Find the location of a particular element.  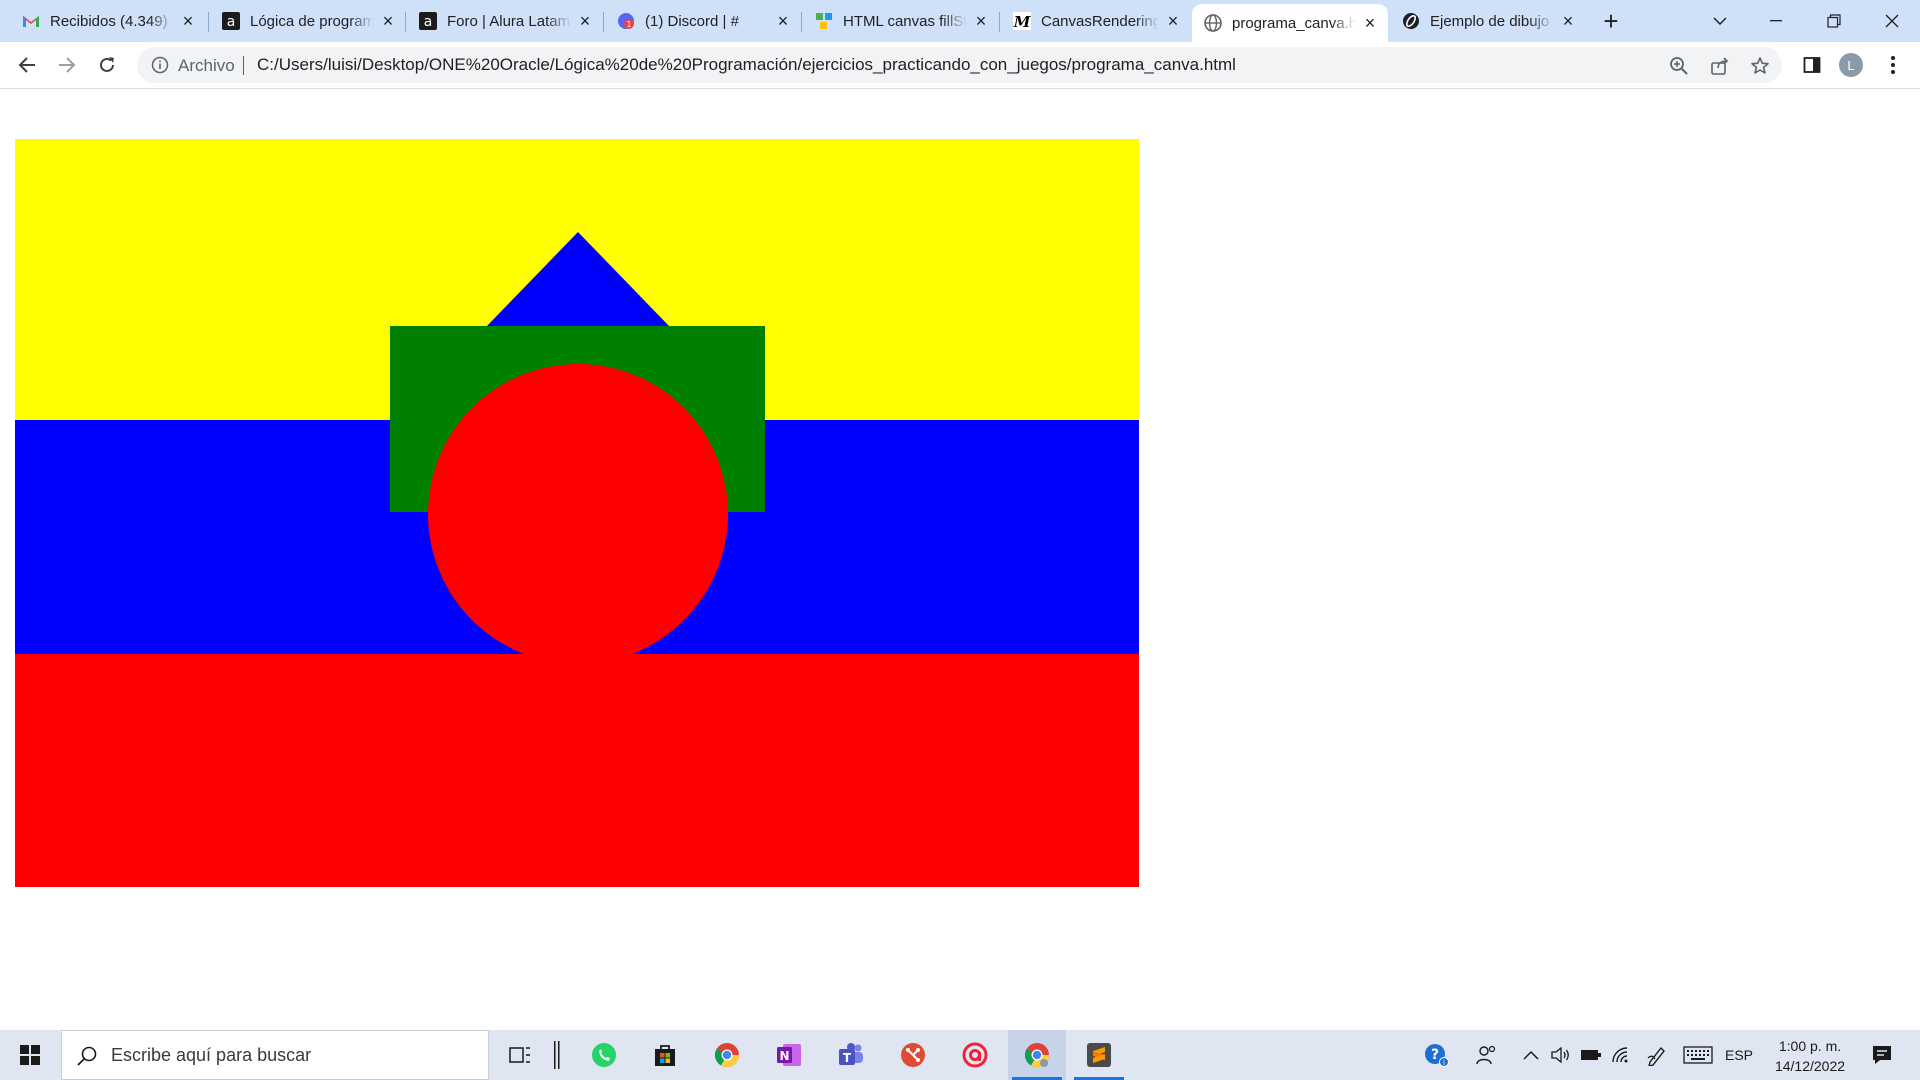

tab-gmail: Recibidos (4.349) × is located at coordinates (108, 21).